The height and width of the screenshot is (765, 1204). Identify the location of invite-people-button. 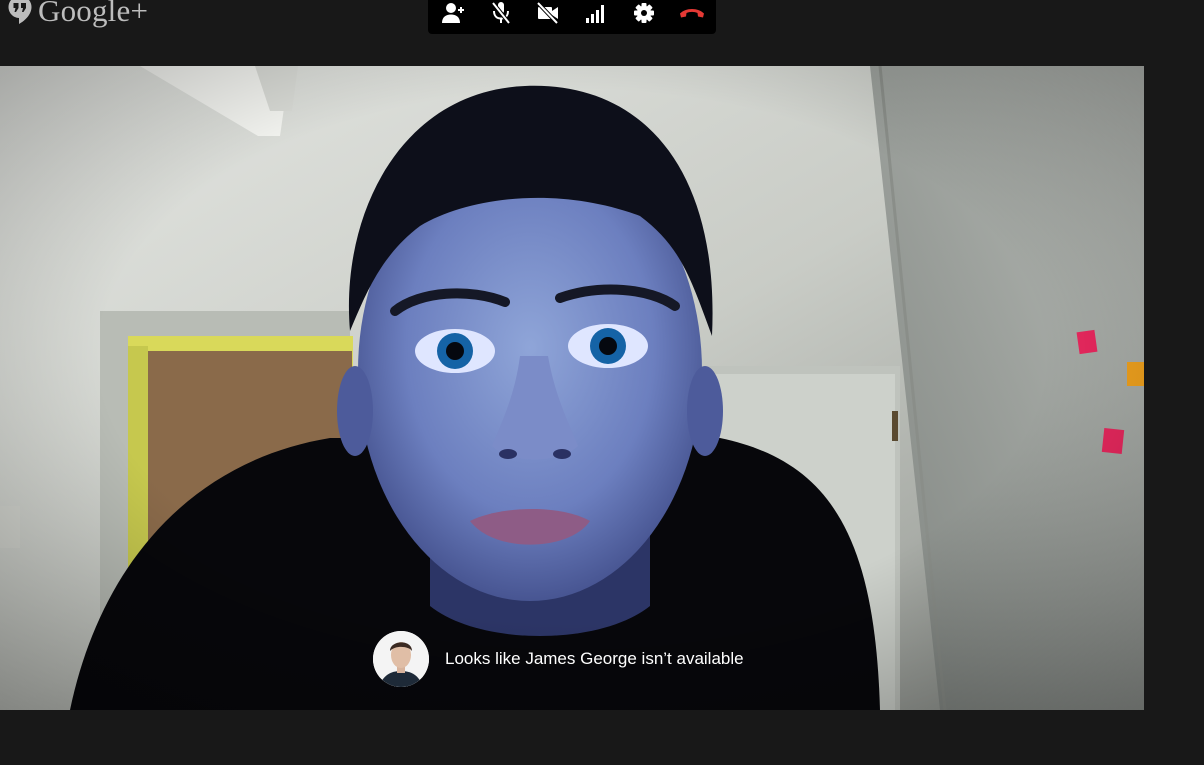
(453, 13).